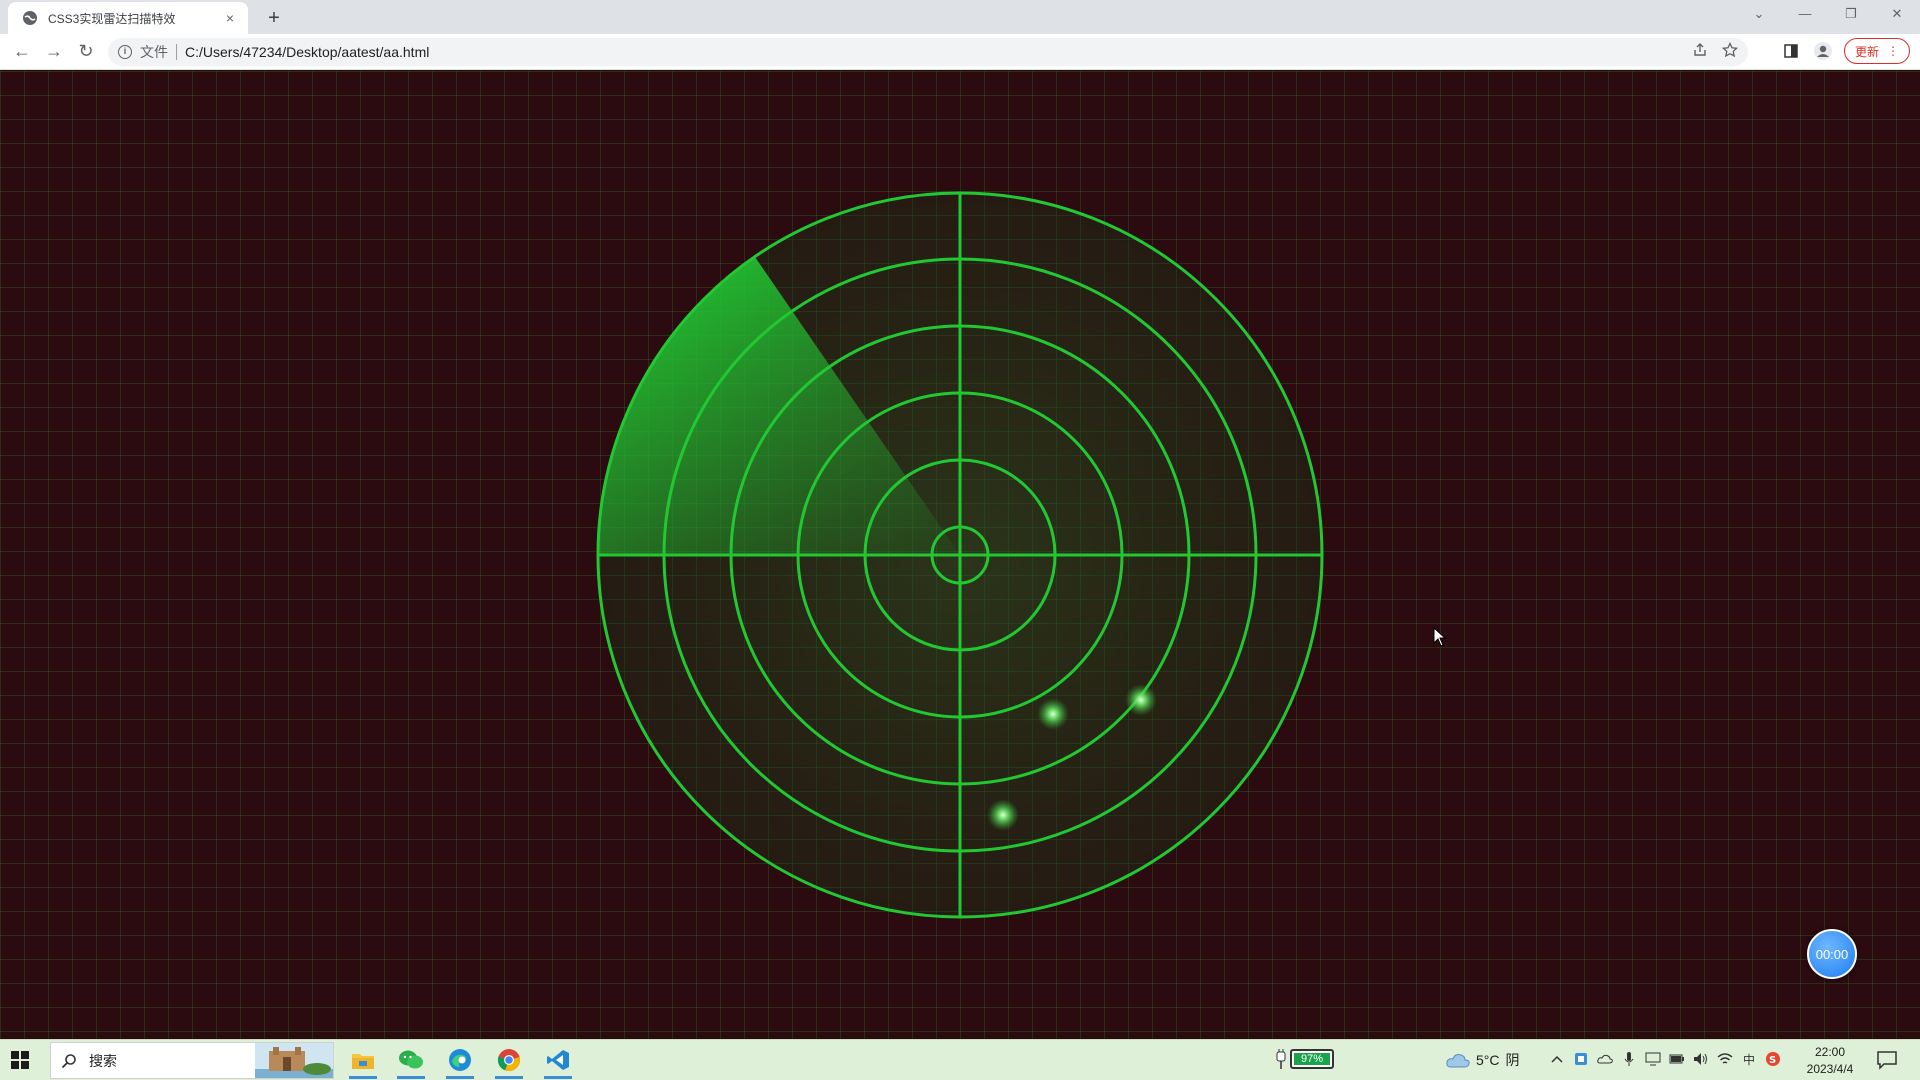 This screenshot has width=1920, height=1080. What do you see at coordinates (112, 18) in the screenshot?
I see `tab-title: CSS3实现雷达扫描特效` at bounding box center [112, 18].